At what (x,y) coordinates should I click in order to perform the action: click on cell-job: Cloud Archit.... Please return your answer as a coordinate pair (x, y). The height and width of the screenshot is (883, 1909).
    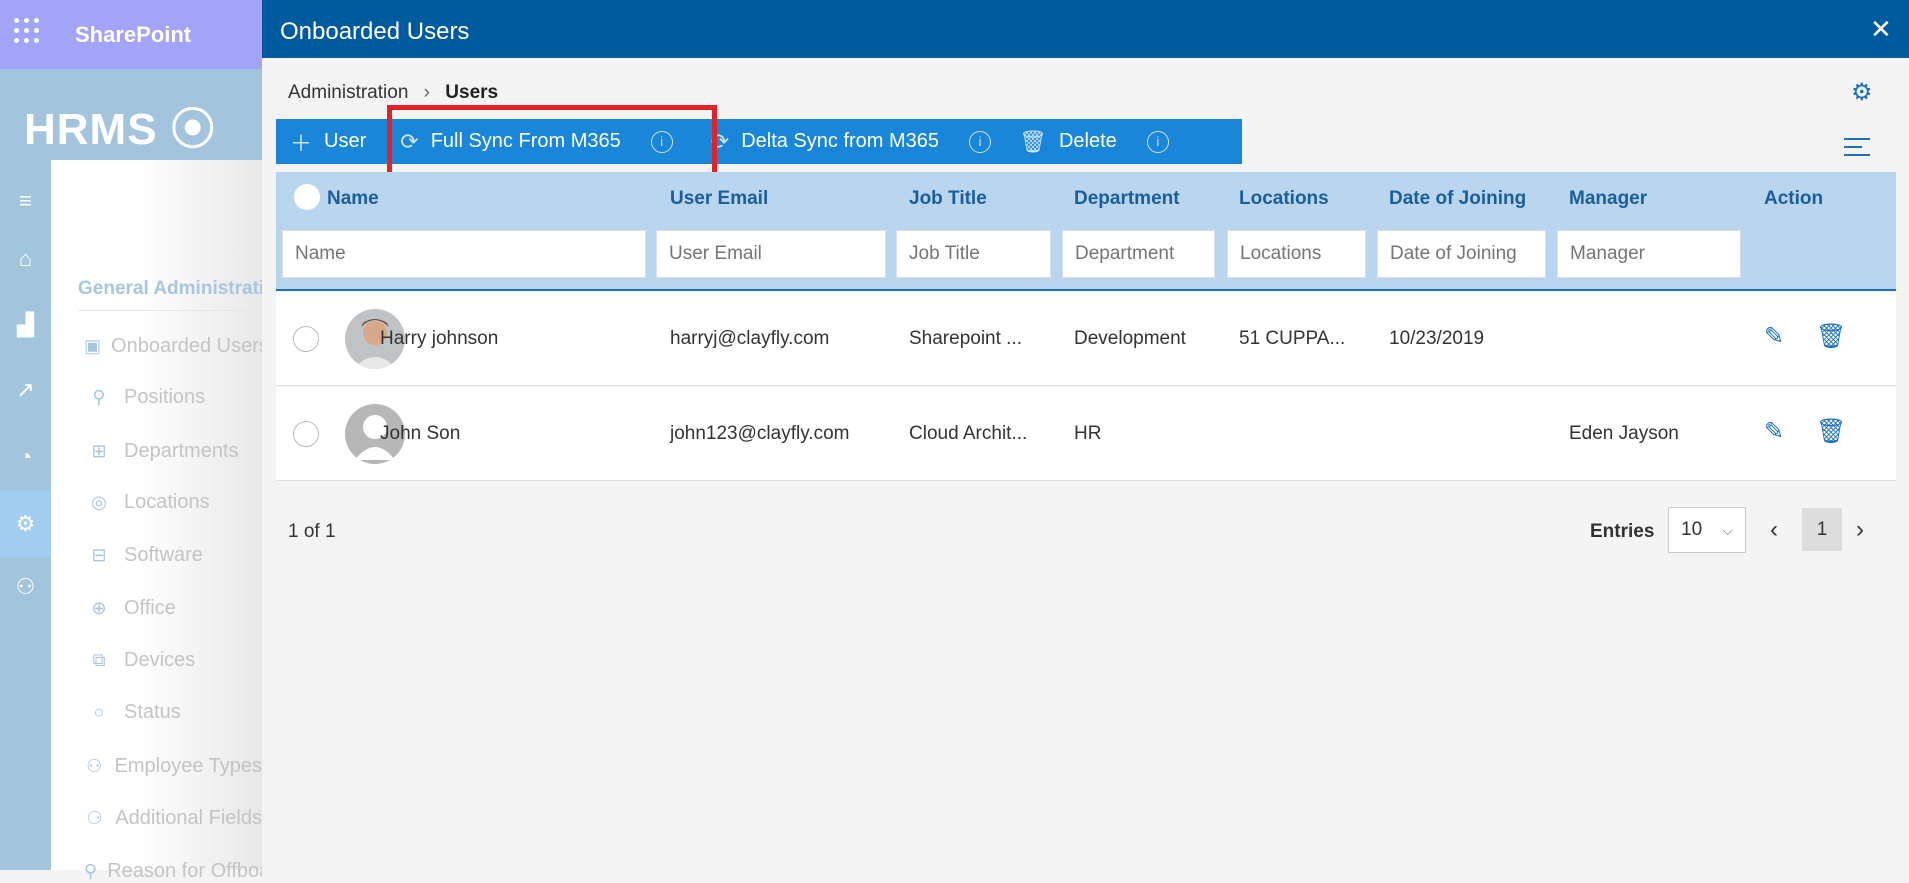
    Looking at the image, I should click on (968, 433).